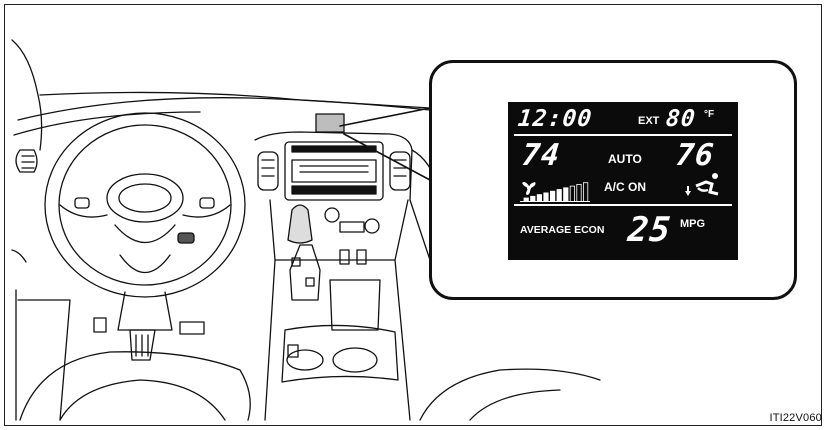 This screenshot has width=826, height=430. I want to click on floor-left, so click(44, 360).